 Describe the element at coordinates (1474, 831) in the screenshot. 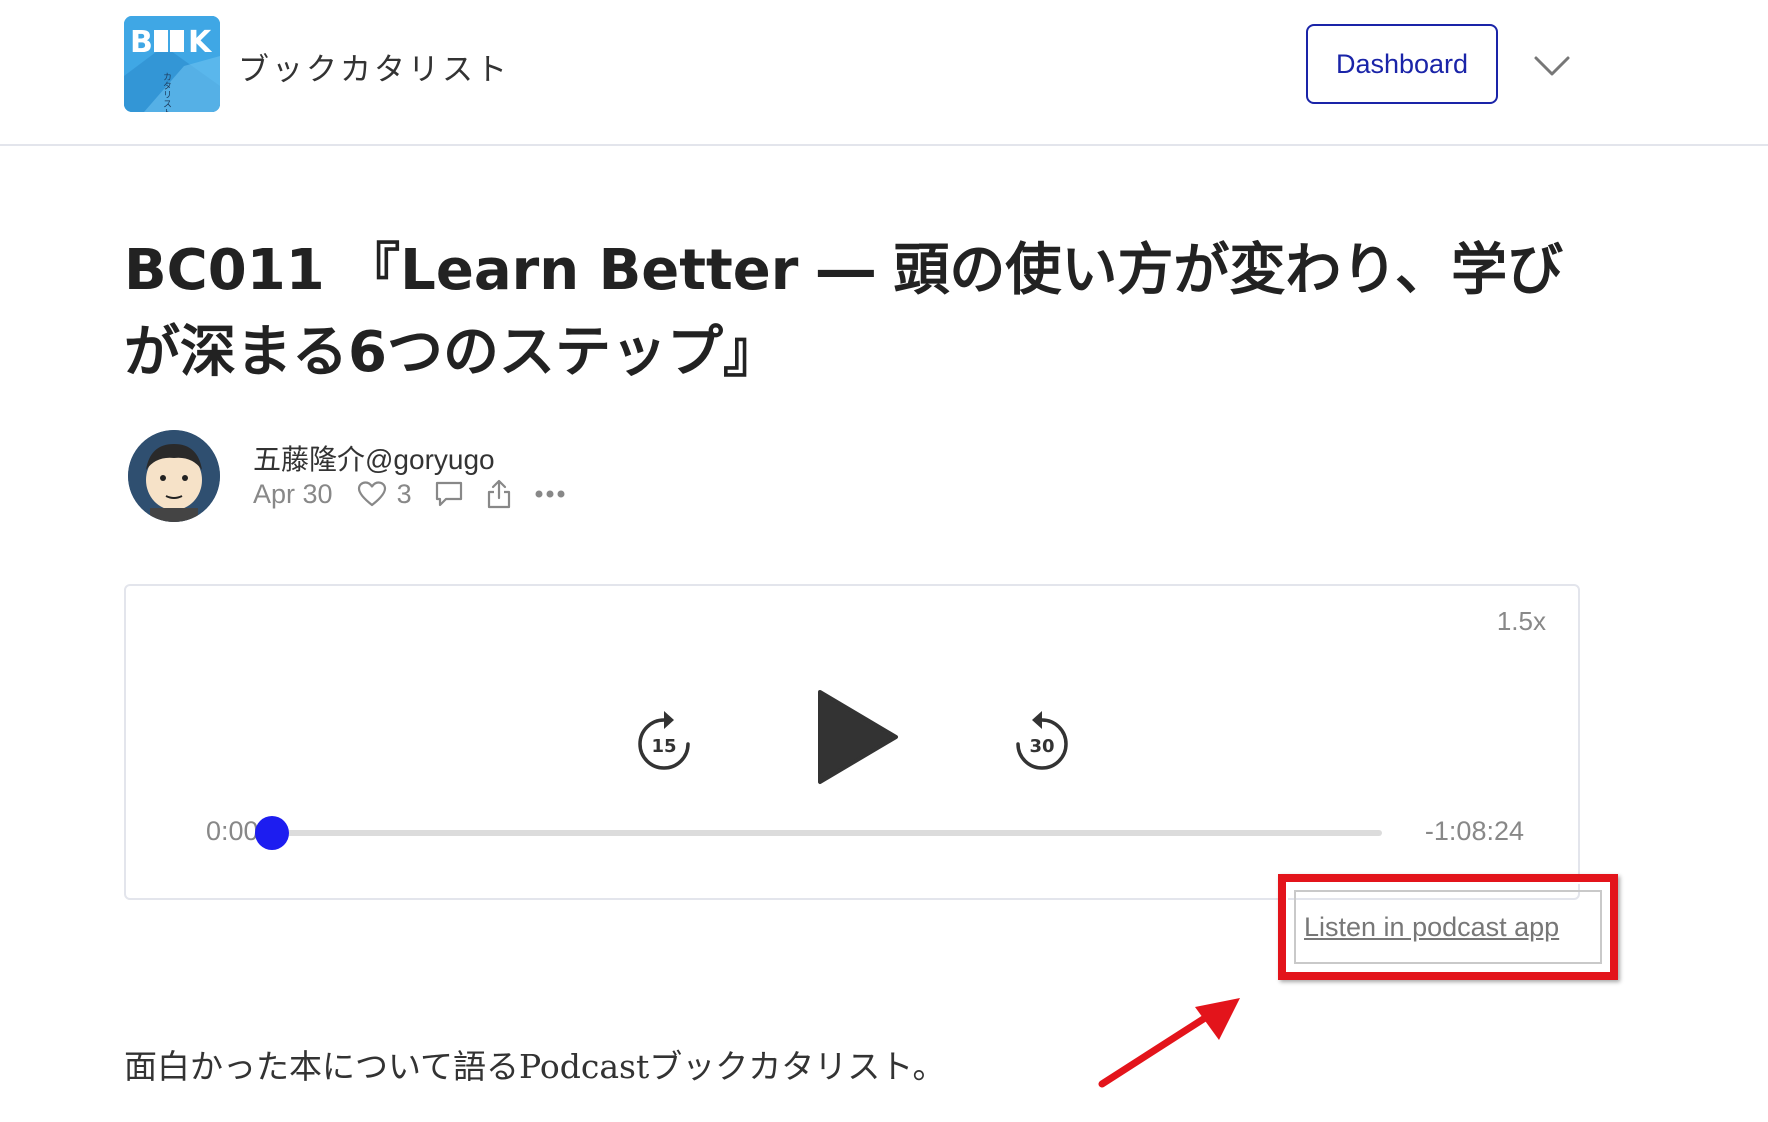

I see `remaining-time: -1:08:24` at that location.